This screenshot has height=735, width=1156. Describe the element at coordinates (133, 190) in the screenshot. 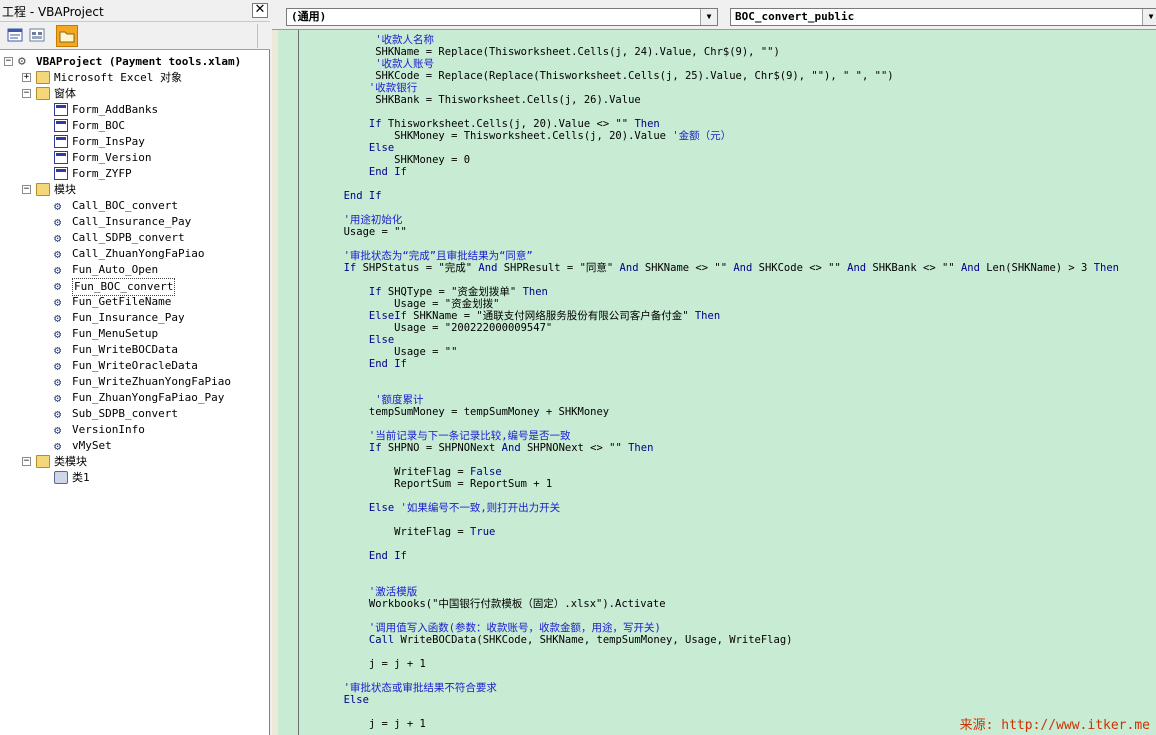

I see `tree-folder-modules: − 模块` at that location.